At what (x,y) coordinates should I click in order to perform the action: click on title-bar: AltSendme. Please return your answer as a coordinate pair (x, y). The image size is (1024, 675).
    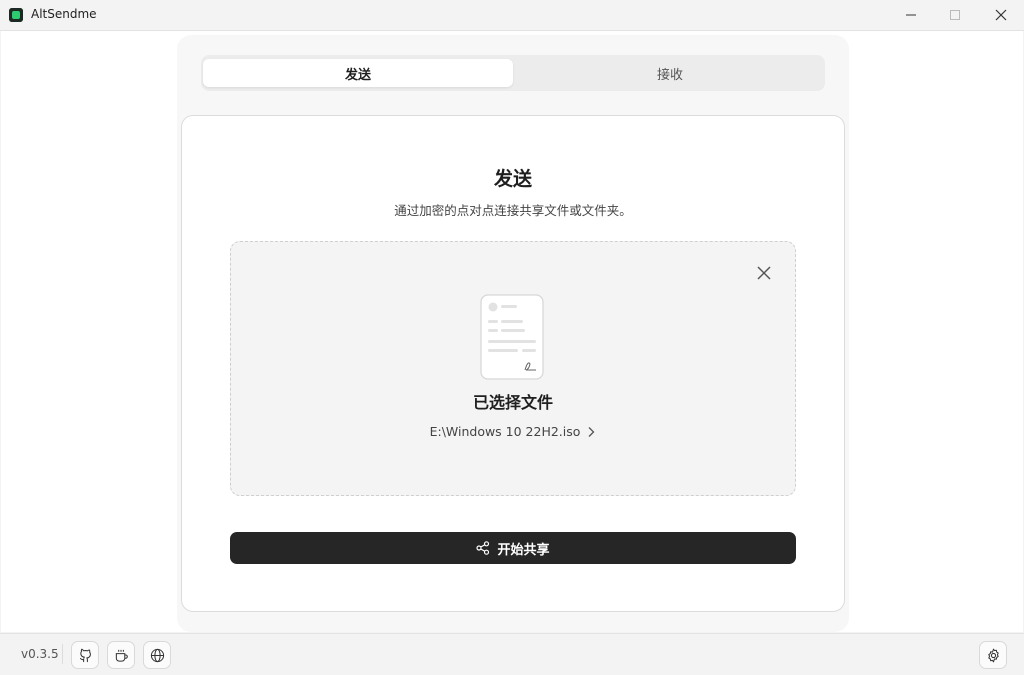
    Looking at the image, I should click on (512, 15).